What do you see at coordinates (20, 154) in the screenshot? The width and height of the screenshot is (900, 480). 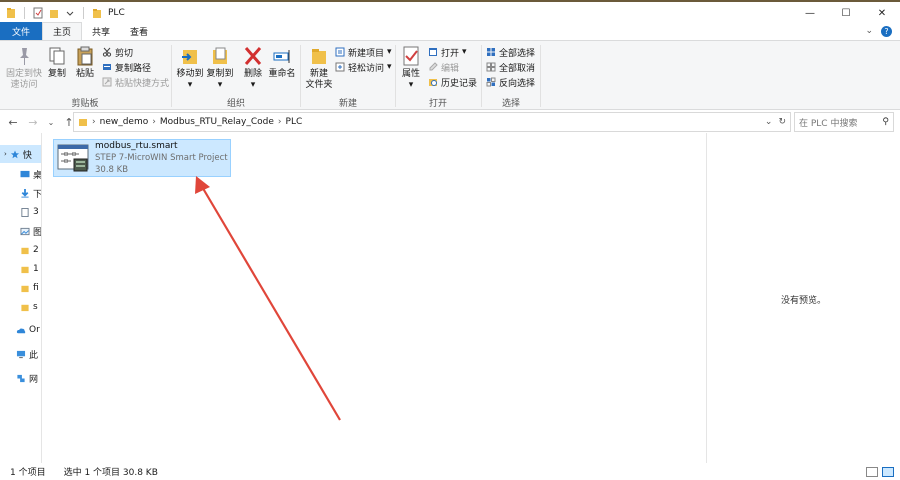 I see `nav-item-quick-access: › 快` at bounding box center [20, 154].